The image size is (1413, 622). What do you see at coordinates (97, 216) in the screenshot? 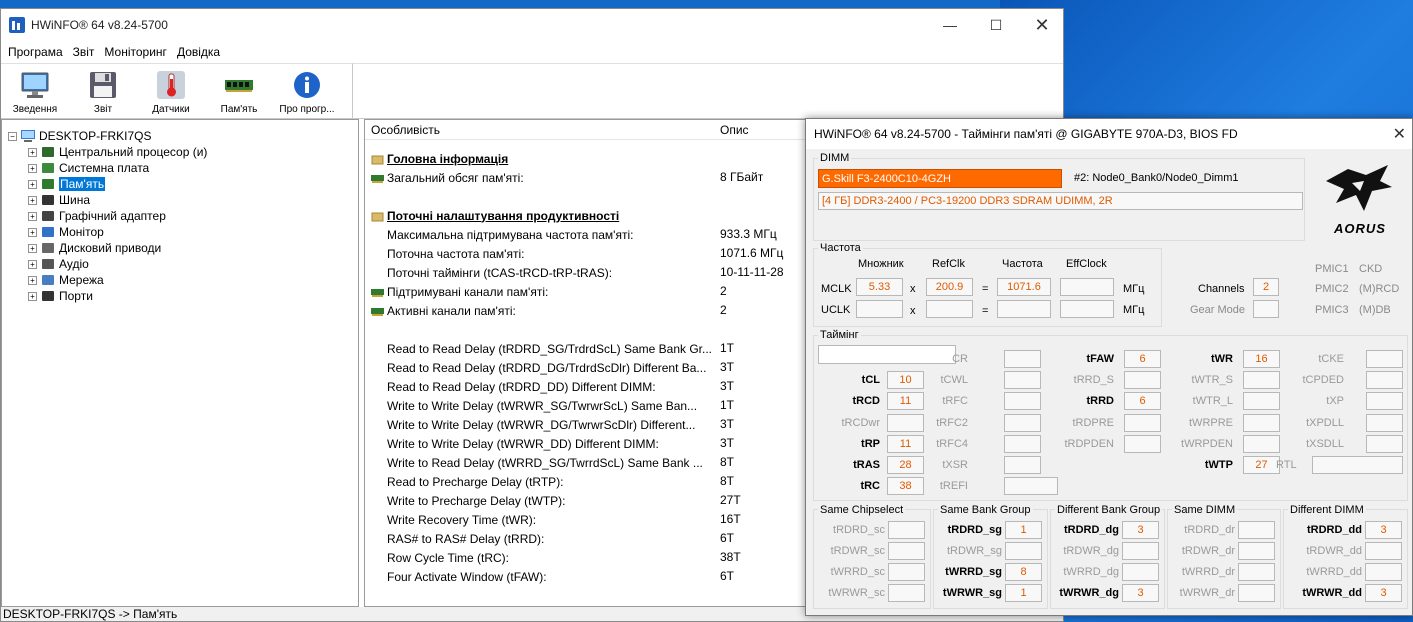
I see `tree-item-graphics: + Графічний адаптер` at bounding box center [97, 216].